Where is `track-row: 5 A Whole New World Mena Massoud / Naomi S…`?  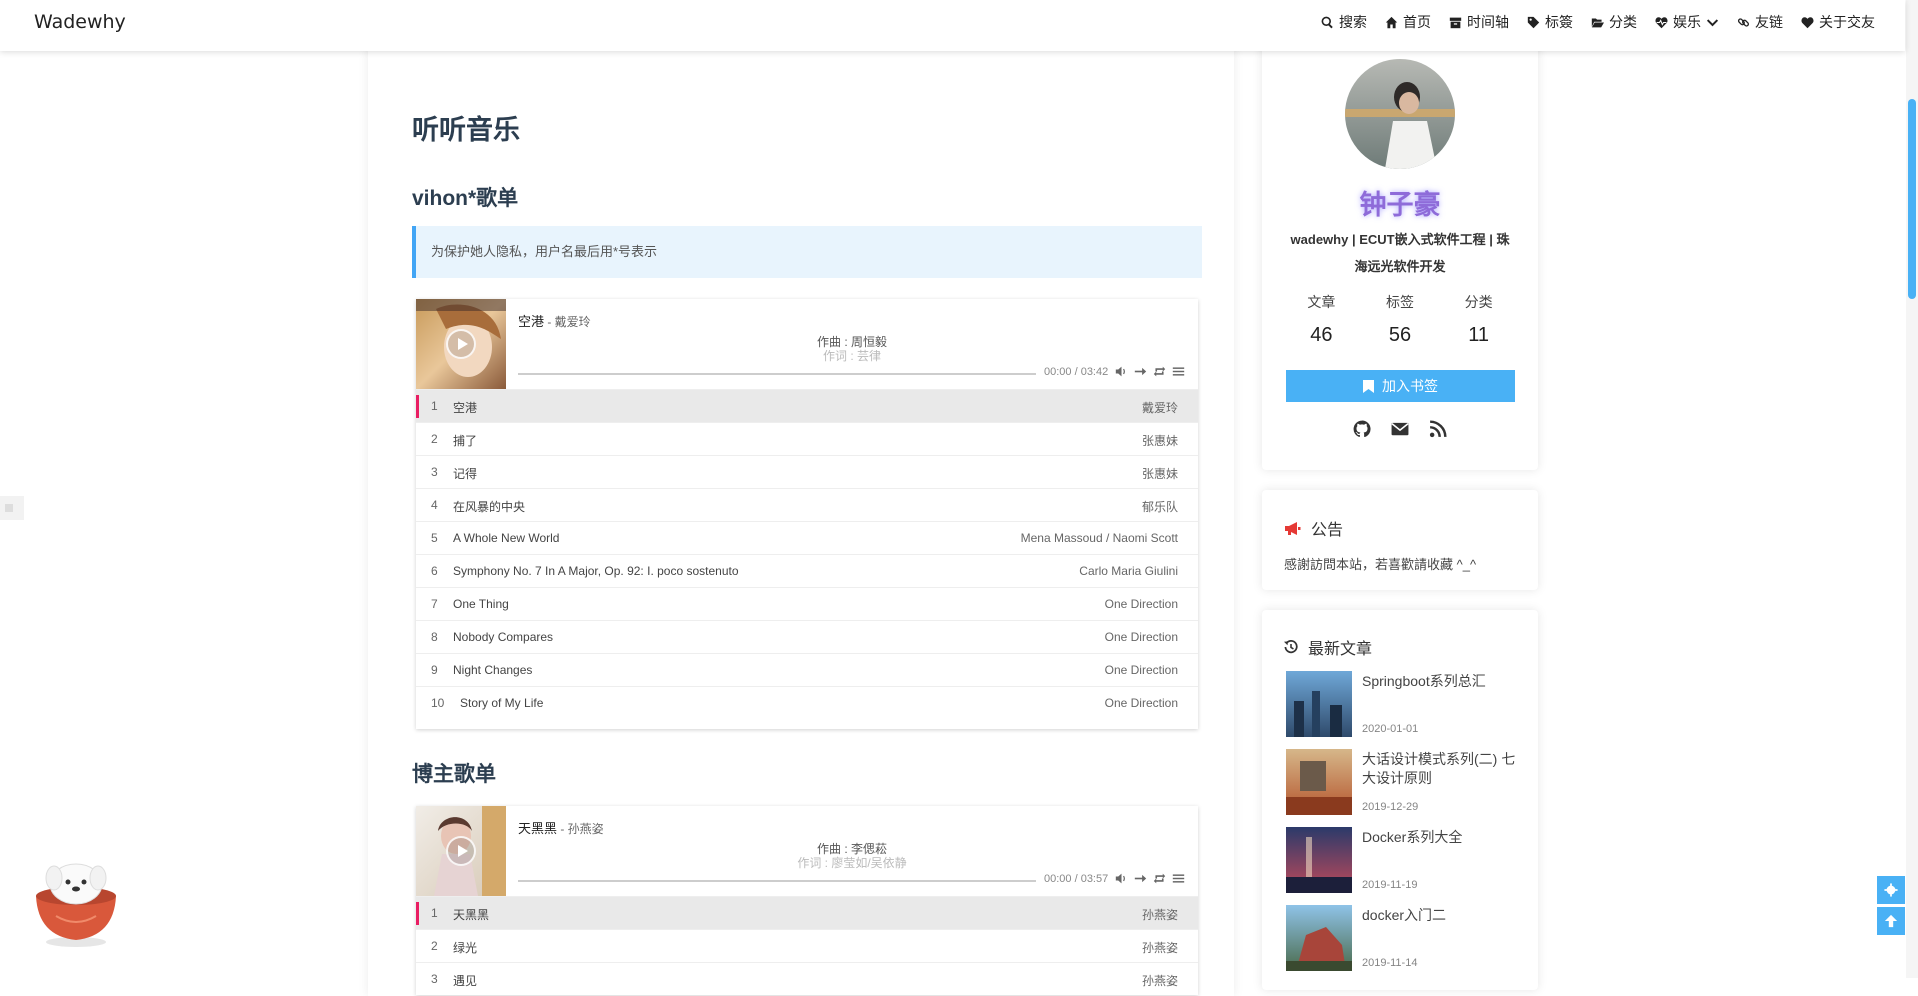 track-row: 5 A Whole New World Mena Massoud / Naomi S… is located at coordinates (807, 537).